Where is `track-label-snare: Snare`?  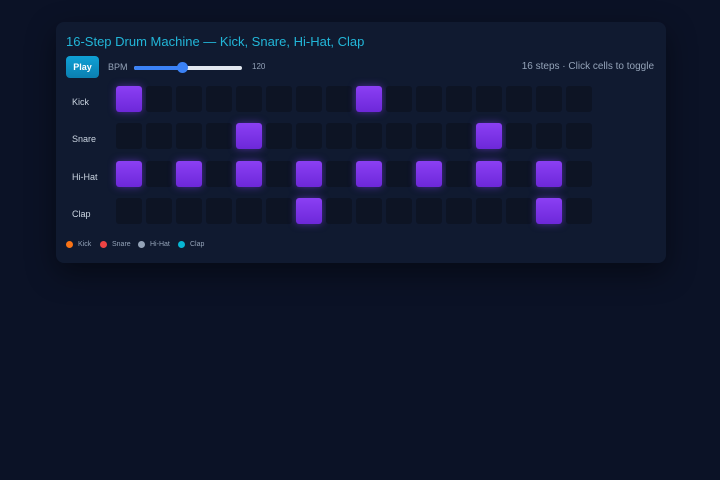
track-label-snare: Snare is located at coordinates (84, 139).